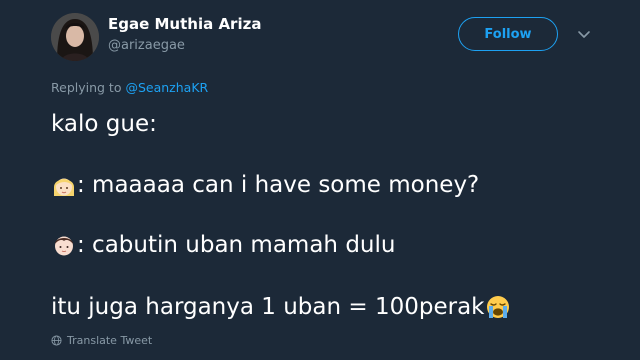 The image size is (640, 360). Describe the element at coordinates (166, 87) in the screenshot. I see `reply-mention-link: @SeanzhaKR` at that location.